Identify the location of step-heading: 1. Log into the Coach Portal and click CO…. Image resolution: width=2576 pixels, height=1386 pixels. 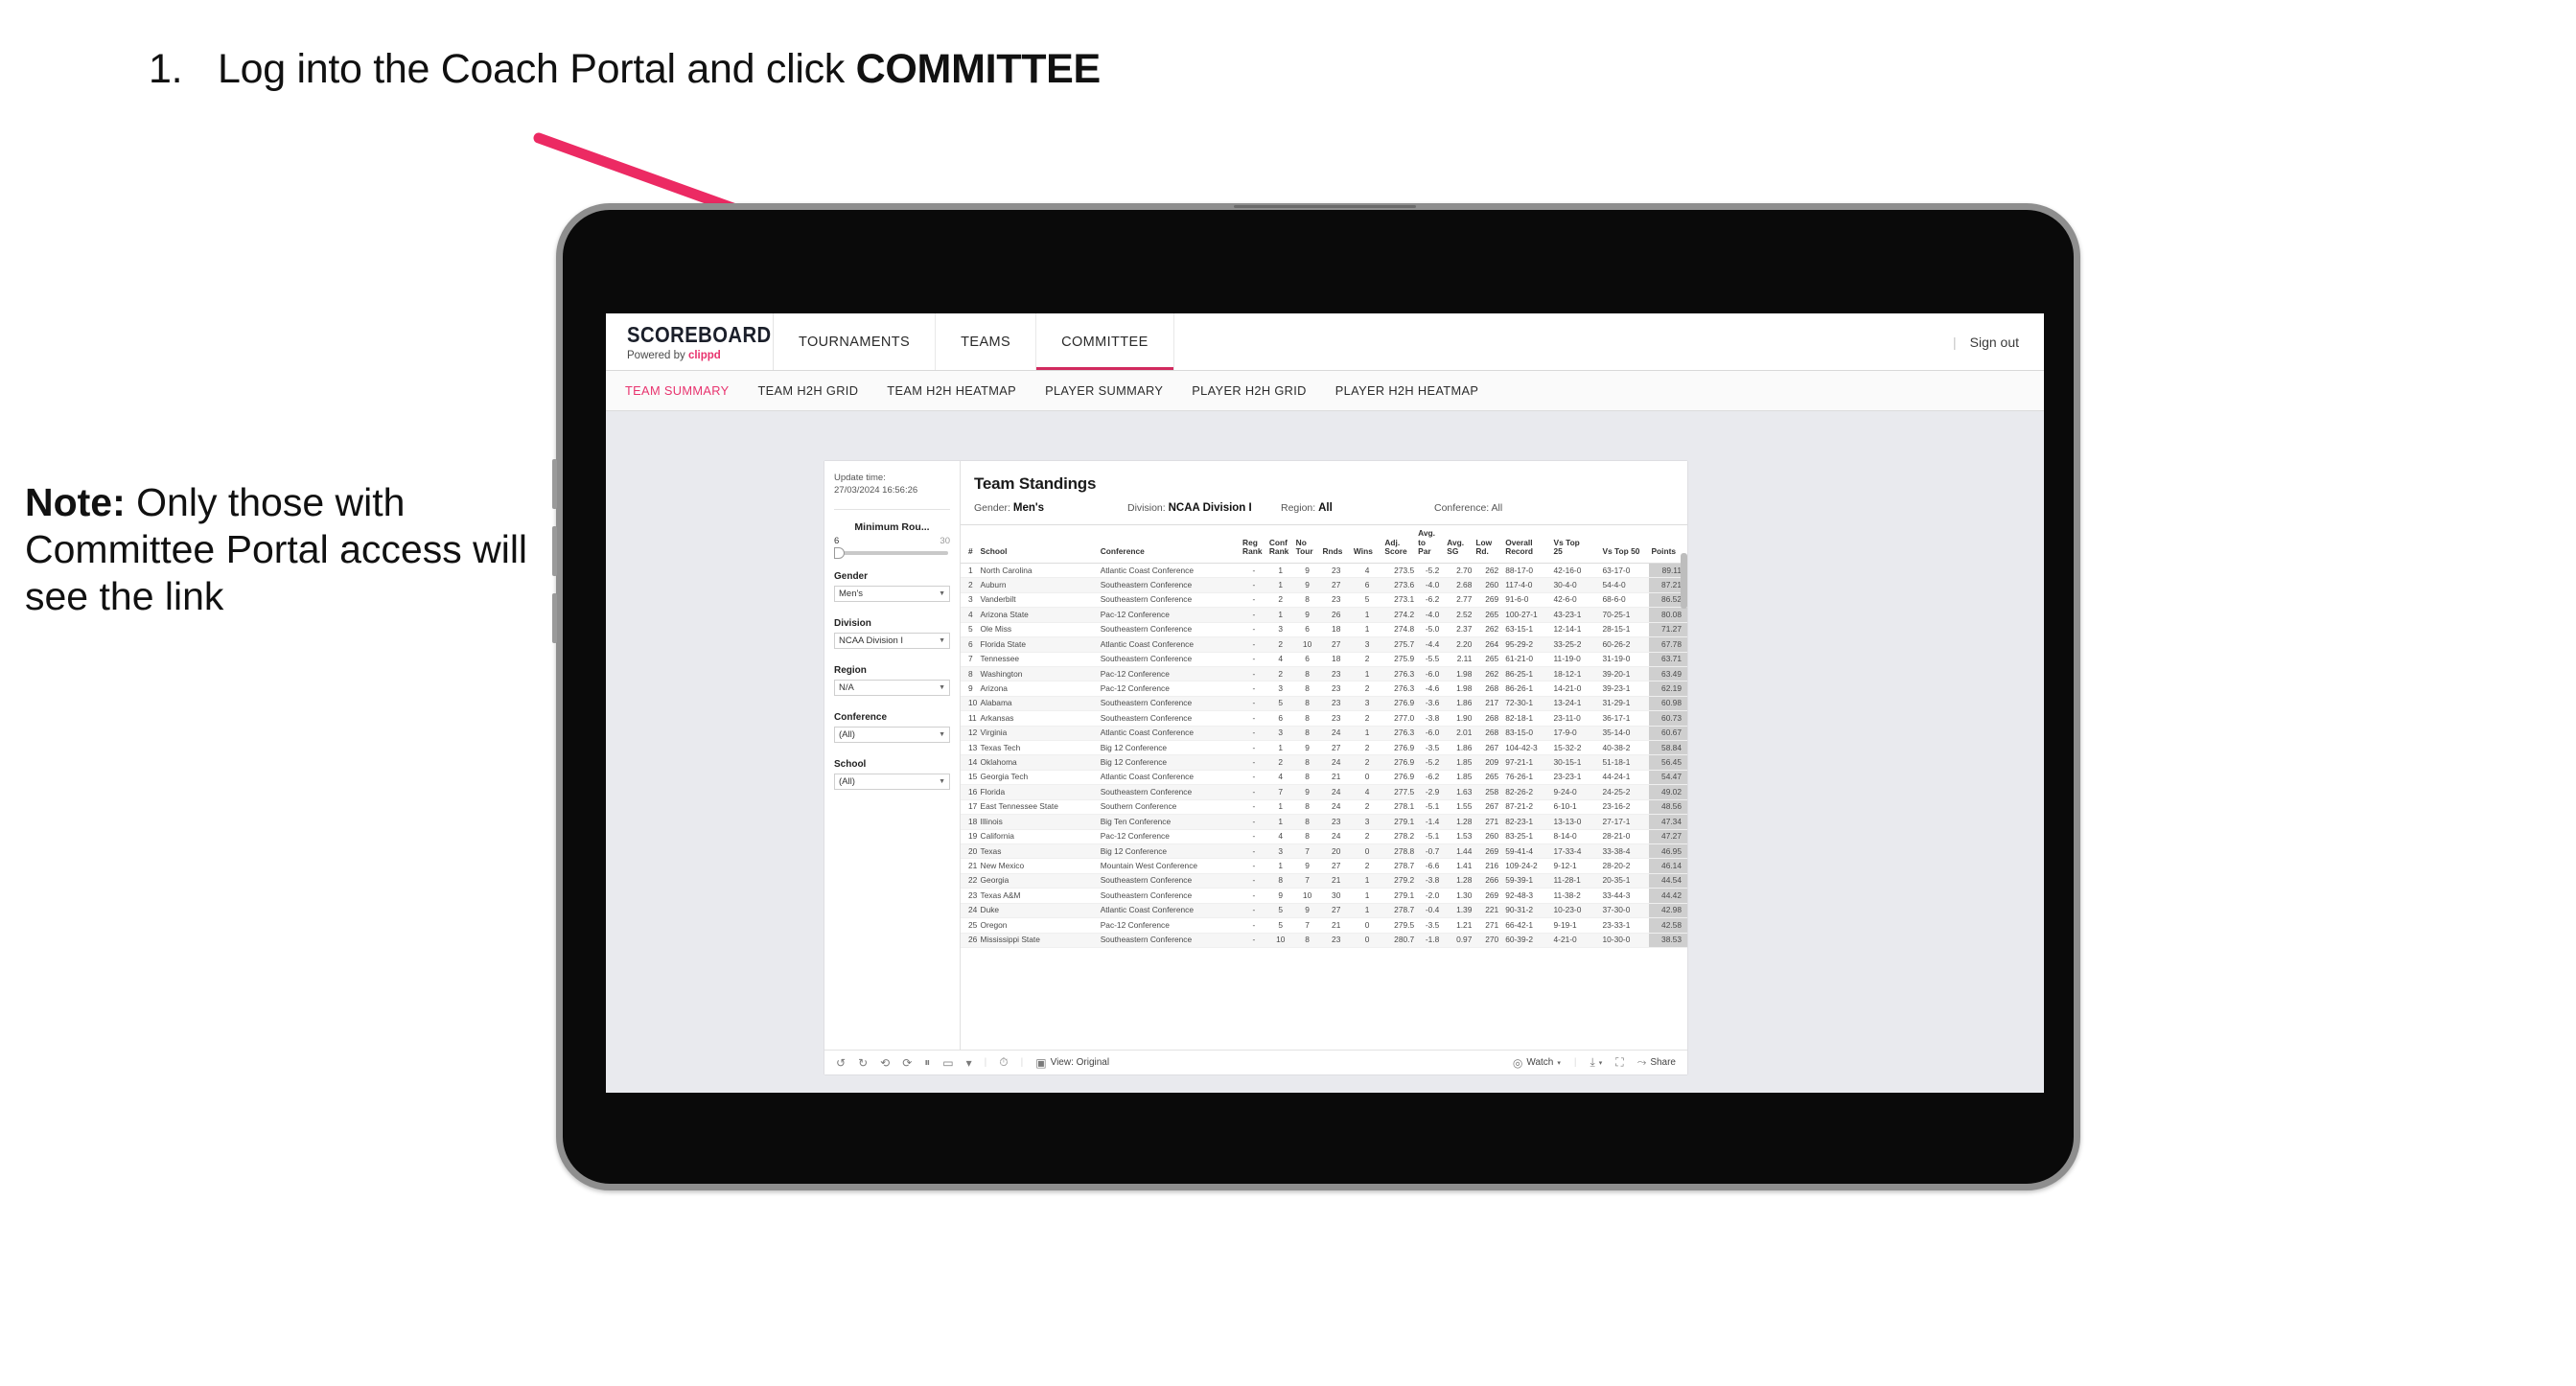
(625, 70).